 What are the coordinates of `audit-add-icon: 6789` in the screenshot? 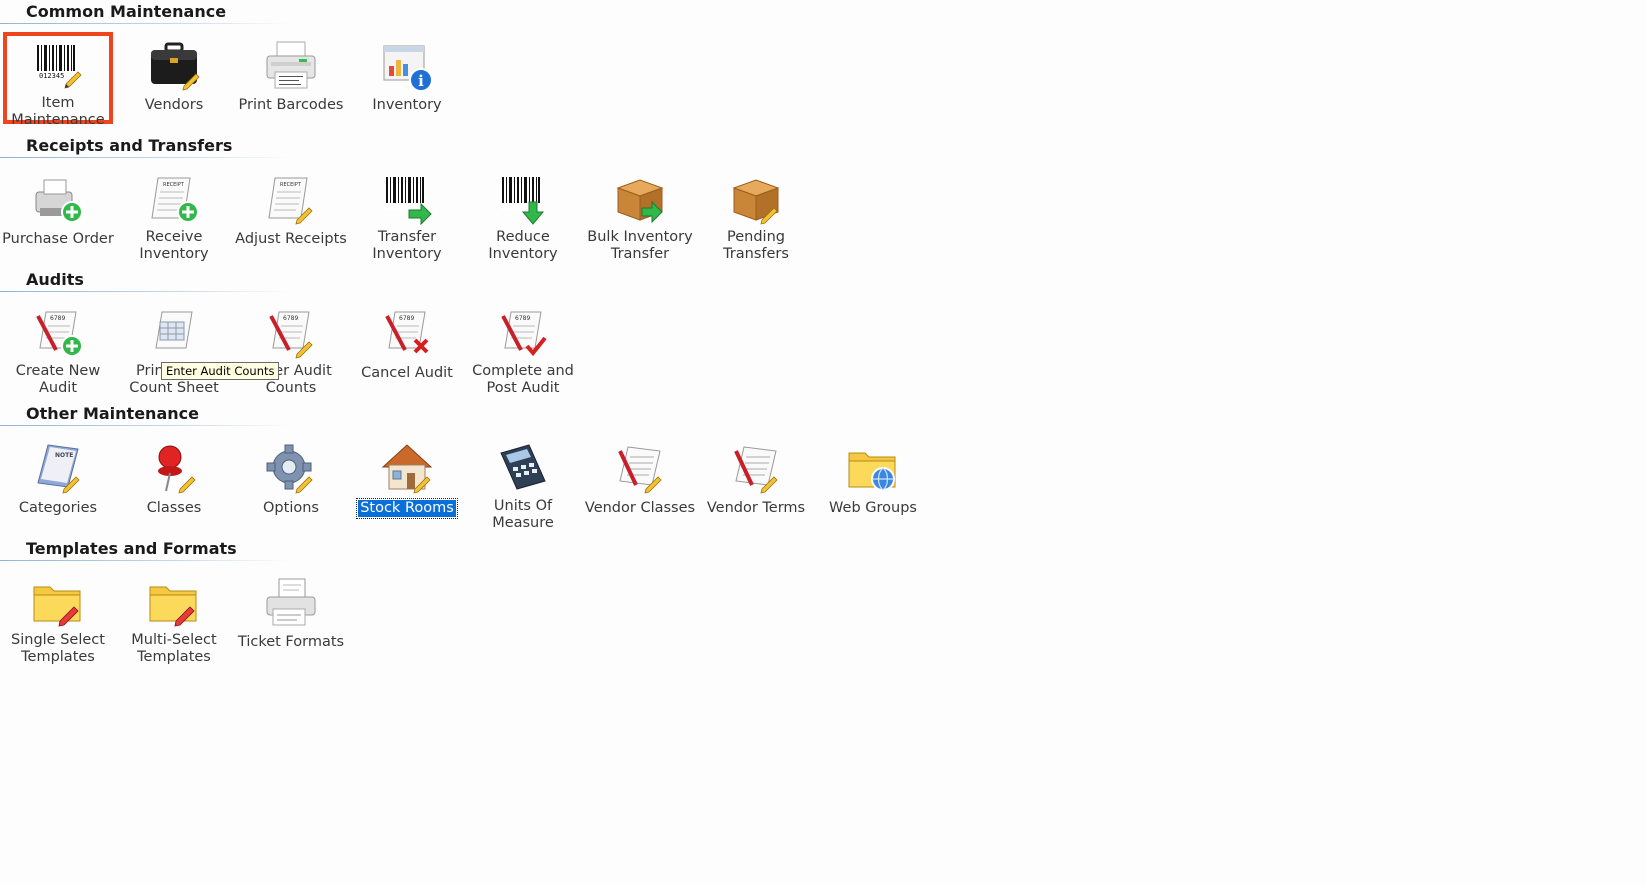 It's located at (59, 334).